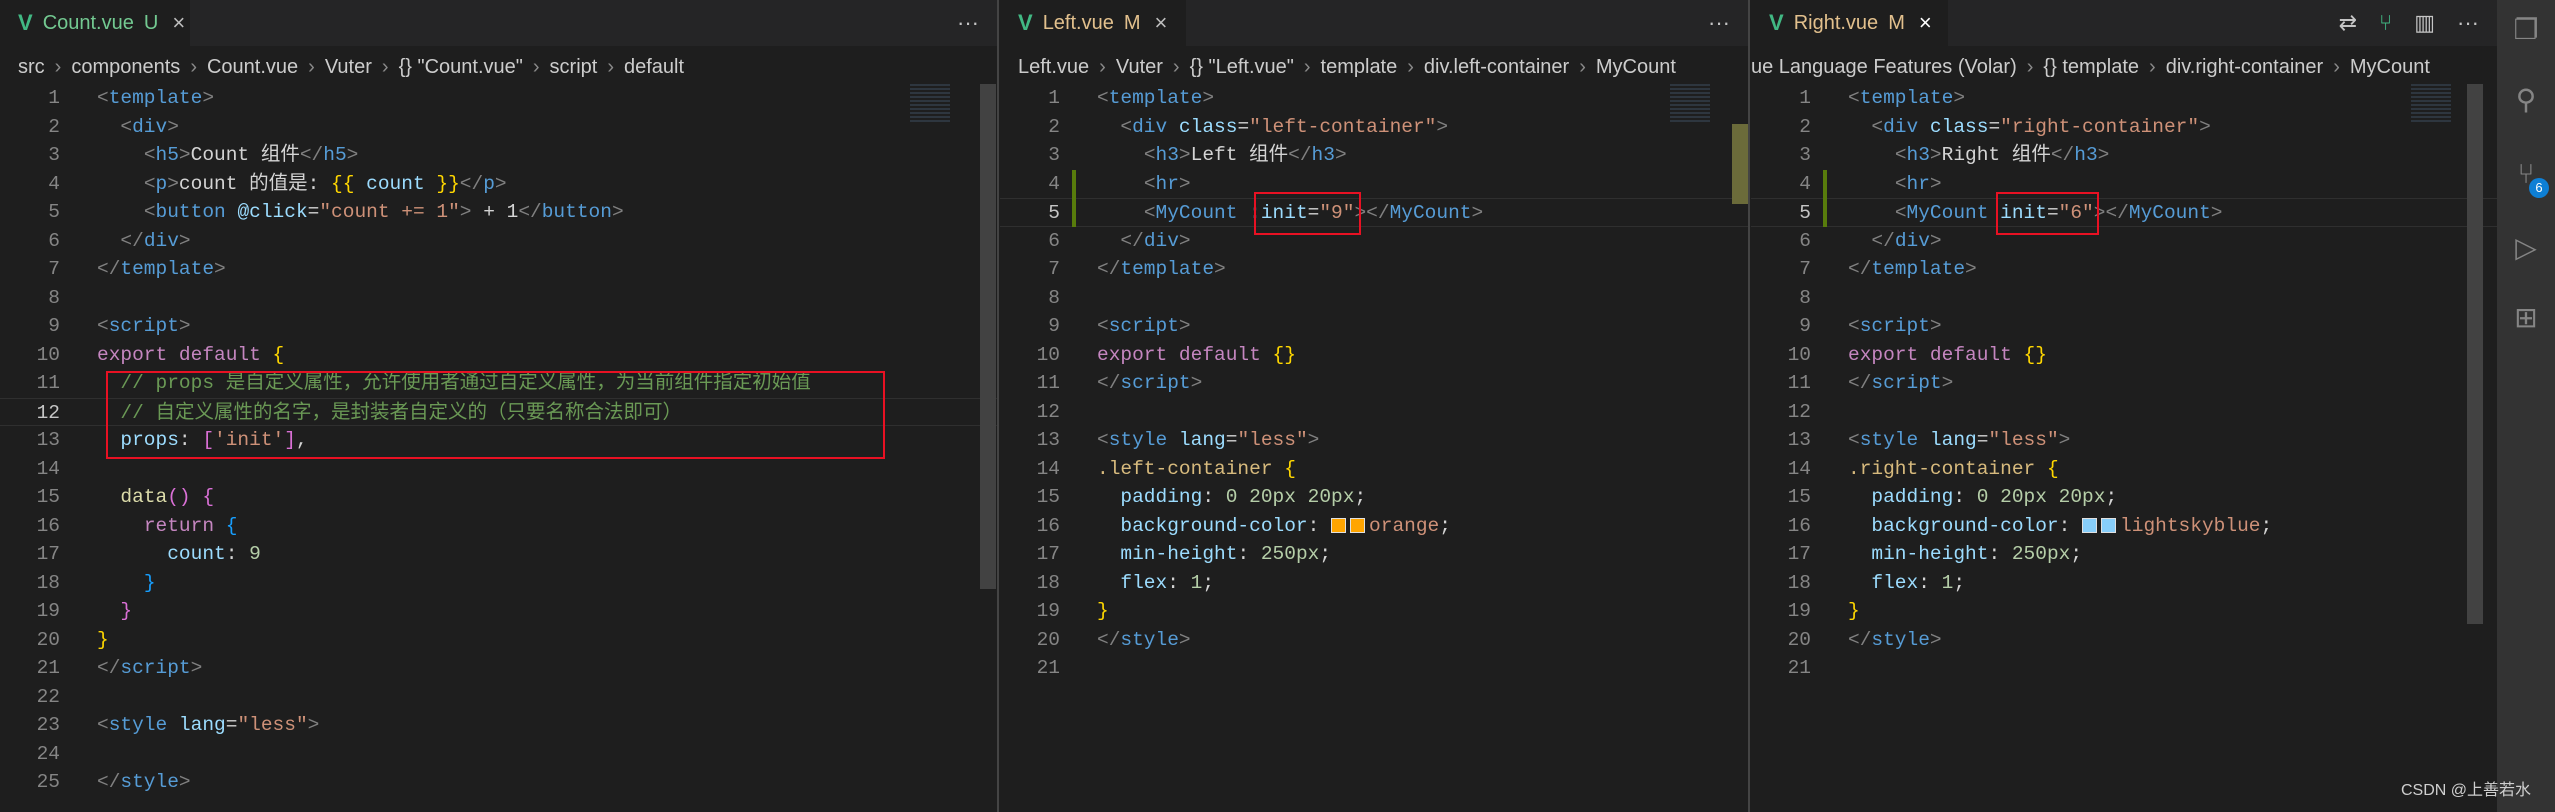 The width and height of the screenshot is (2555, 812). I want to click on code-line: 18 flex: 1;, so click(2124, 583).